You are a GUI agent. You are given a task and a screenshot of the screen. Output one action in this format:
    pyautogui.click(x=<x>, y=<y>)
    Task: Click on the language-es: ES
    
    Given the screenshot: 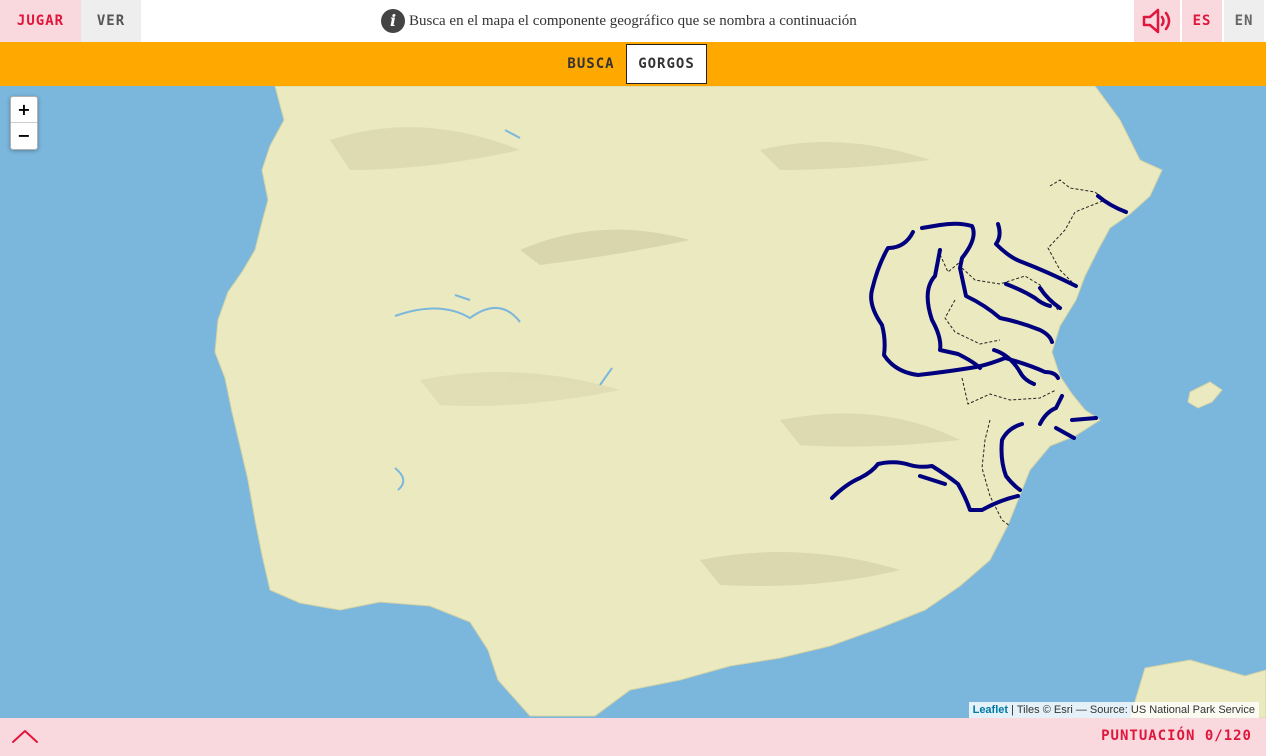 What is the action you would take?
    pyautogui.click(x=1202, y=21)
    